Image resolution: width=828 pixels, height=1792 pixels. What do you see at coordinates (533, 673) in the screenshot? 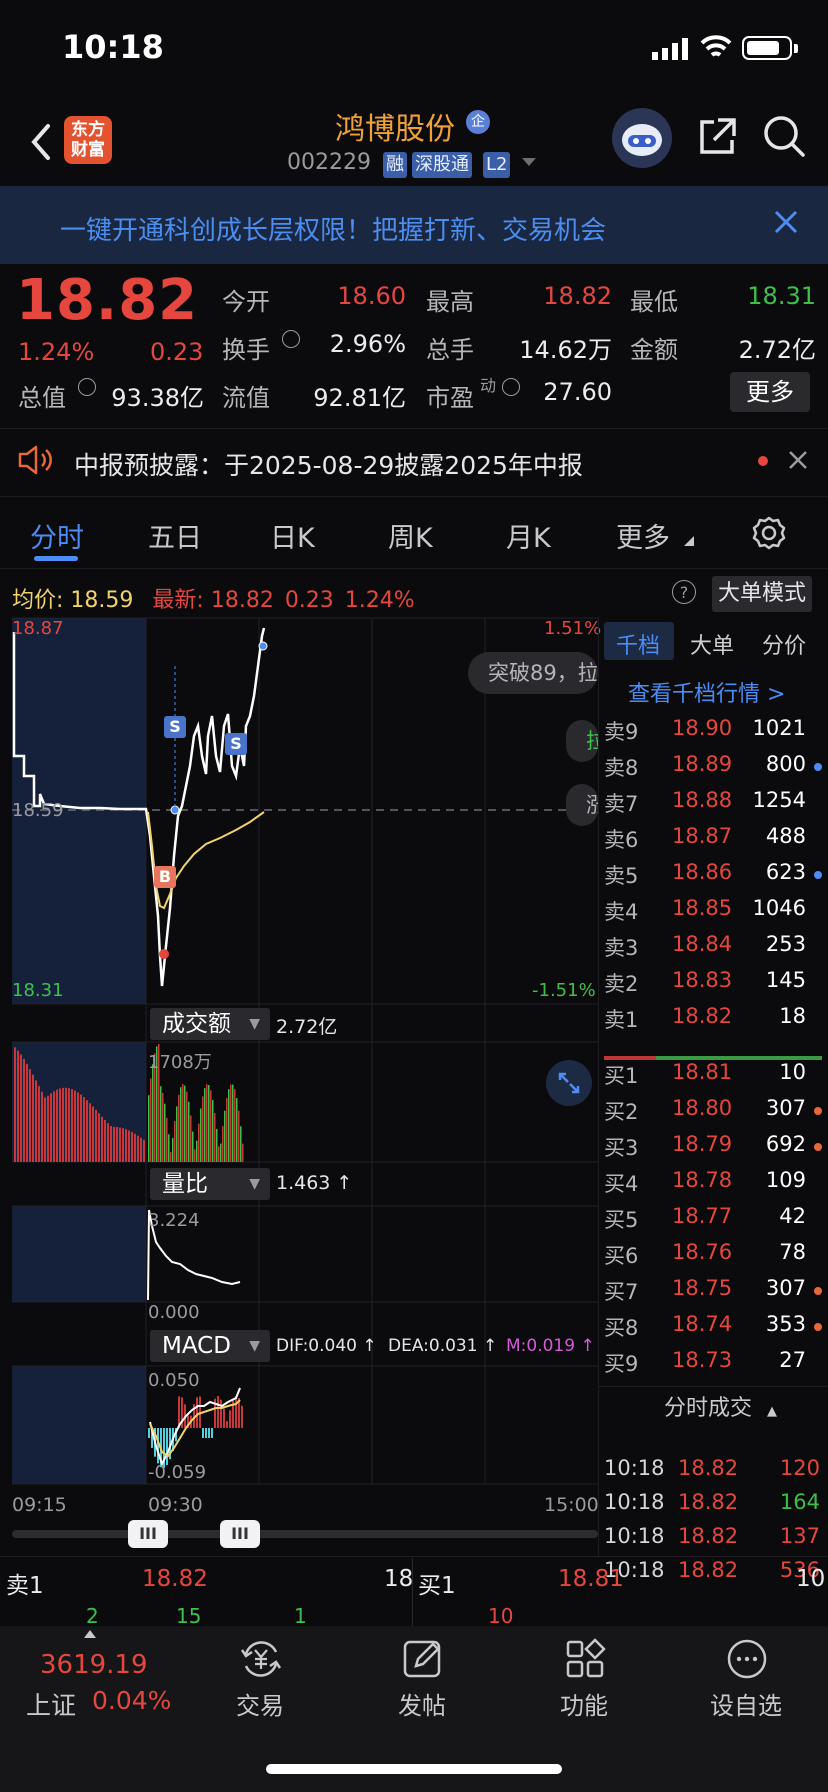
I see `signal-pill: 突破89，拉` at bounding box center [533, 673].